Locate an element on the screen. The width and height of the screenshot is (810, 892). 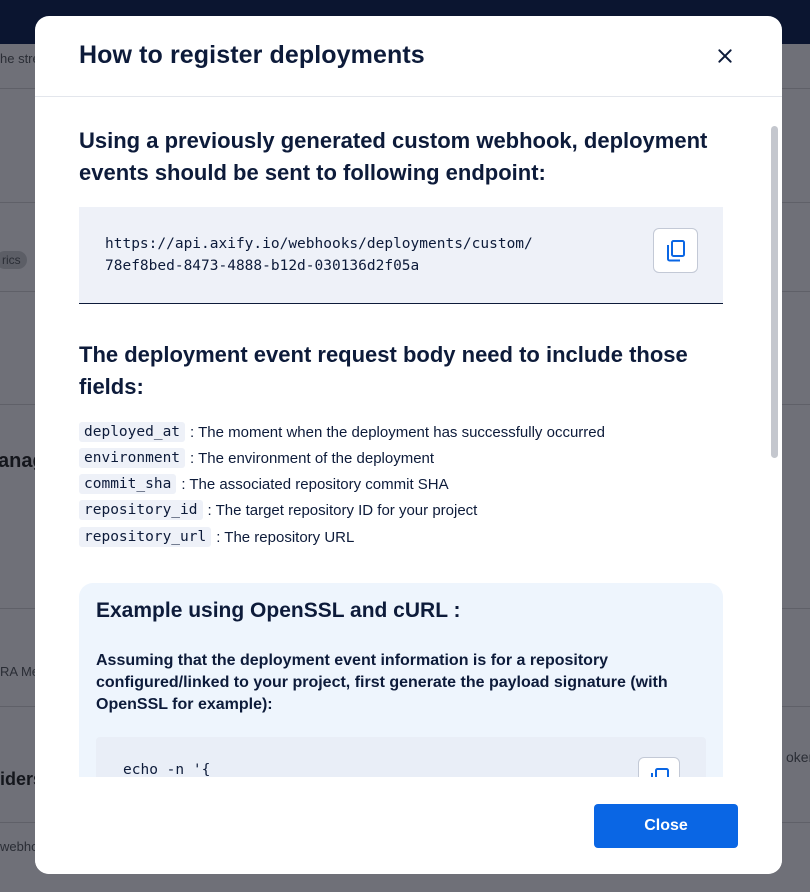
field-item: repository_url : The repository URL is located at coordinates (216, 537).